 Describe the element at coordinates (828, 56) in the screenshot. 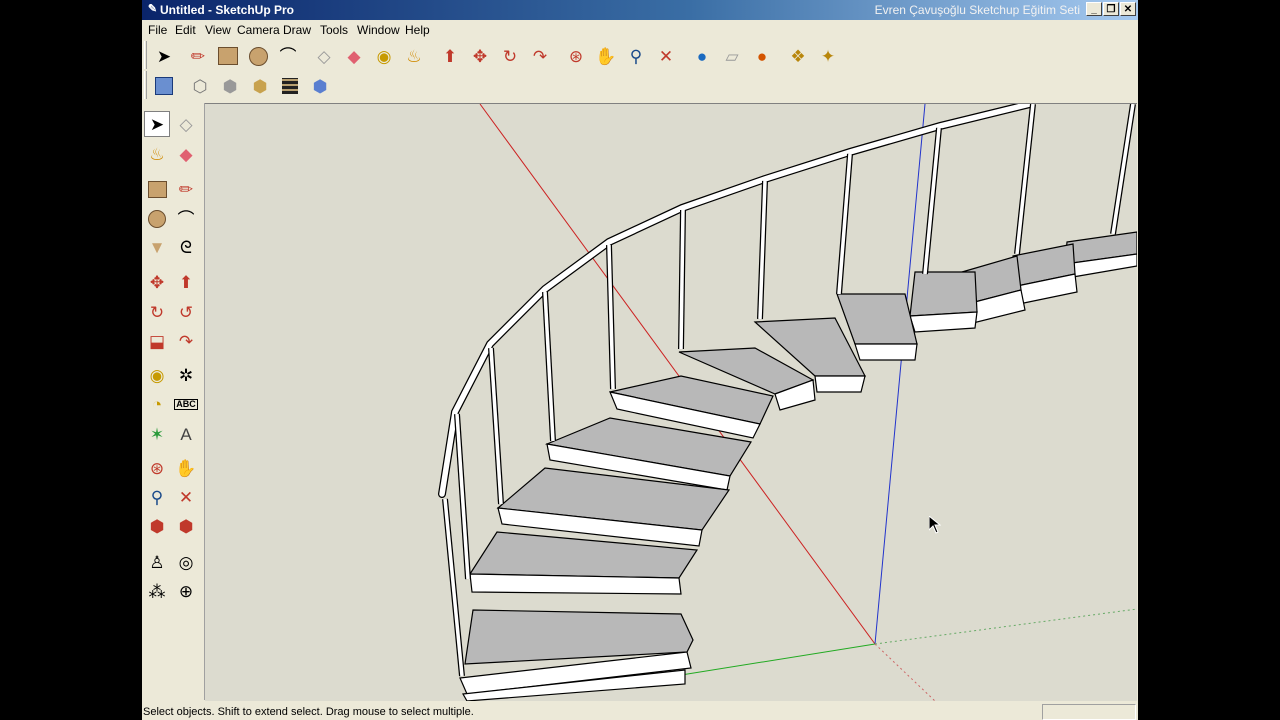

I see `warehouse-icon: ✦` at that location.